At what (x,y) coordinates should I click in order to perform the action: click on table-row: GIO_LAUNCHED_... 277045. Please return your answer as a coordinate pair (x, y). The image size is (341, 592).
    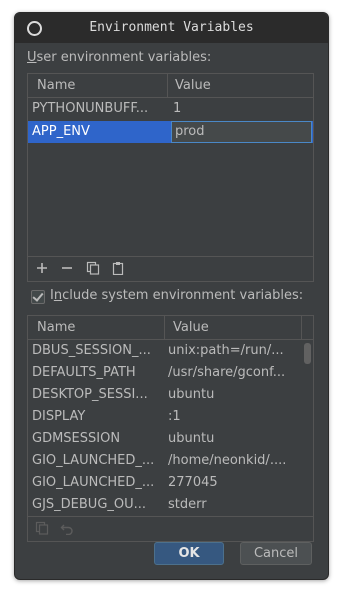
    Looking at the image, I should click on (170, 483).